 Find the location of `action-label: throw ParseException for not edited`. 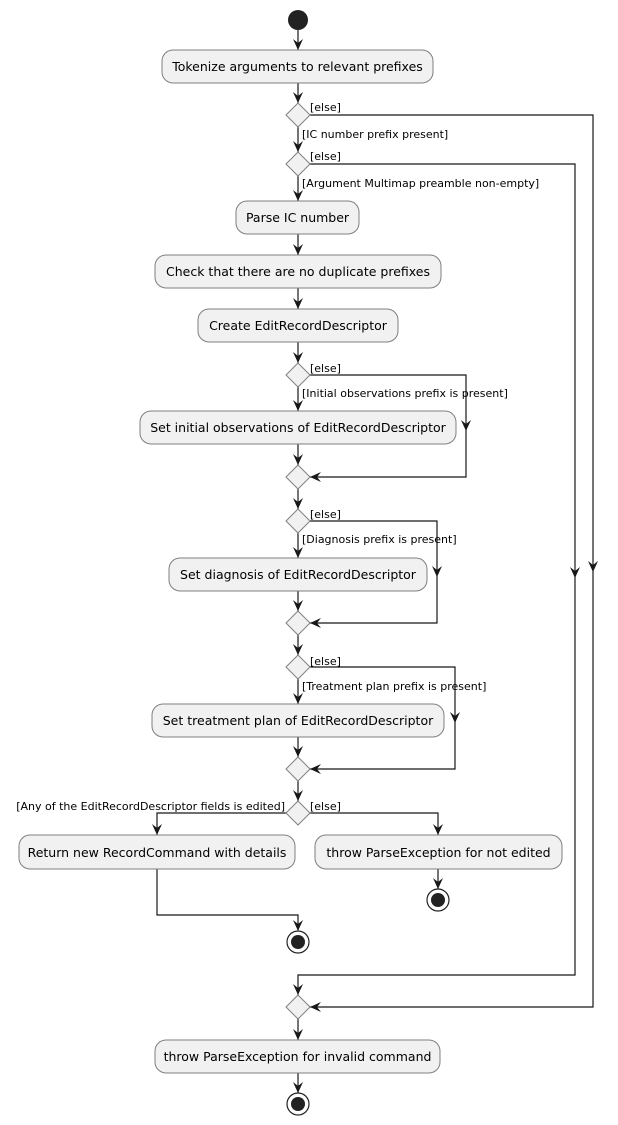

action-label: throw ParseException for not edited is located at coordinates (438, 852).